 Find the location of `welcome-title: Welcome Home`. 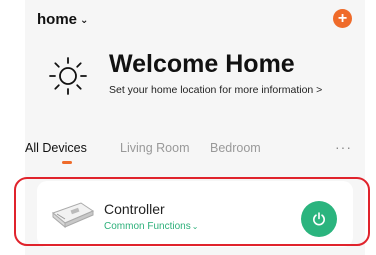

welcome-title: Welcome Home is located at coordinates (202, 64).